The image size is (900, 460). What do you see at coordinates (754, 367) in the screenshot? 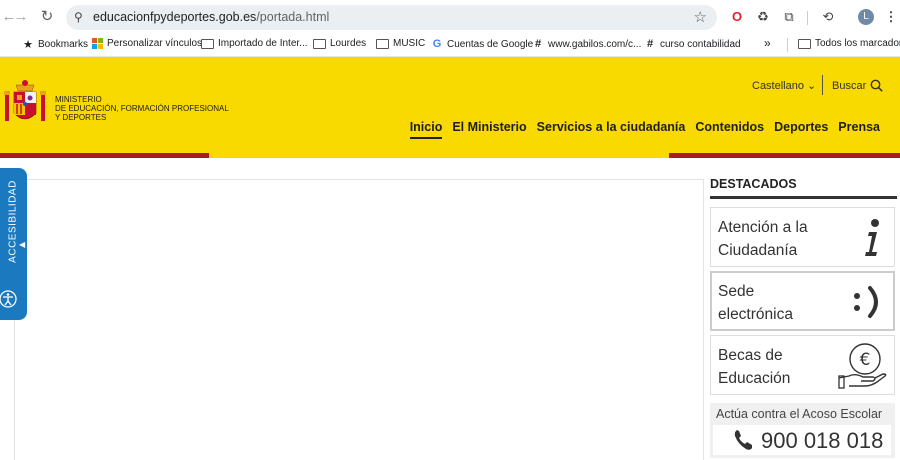
I see `card-label: Becas de Educación` at bounding box center [754, 367].